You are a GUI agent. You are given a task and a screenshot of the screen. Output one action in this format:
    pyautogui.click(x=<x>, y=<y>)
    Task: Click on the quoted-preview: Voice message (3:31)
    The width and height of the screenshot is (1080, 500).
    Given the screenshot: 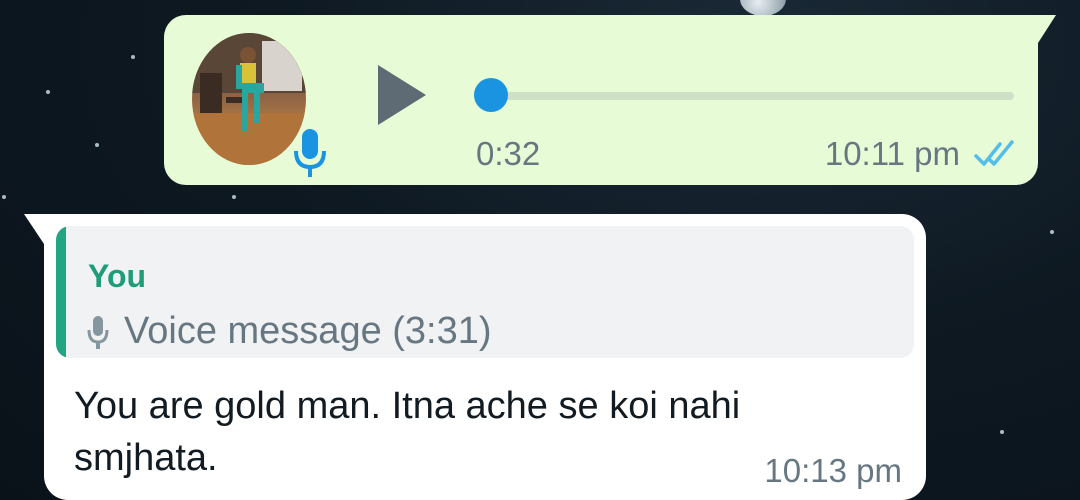 What is the action you would take?
    pyautogui.click(x=308, y=331)
    